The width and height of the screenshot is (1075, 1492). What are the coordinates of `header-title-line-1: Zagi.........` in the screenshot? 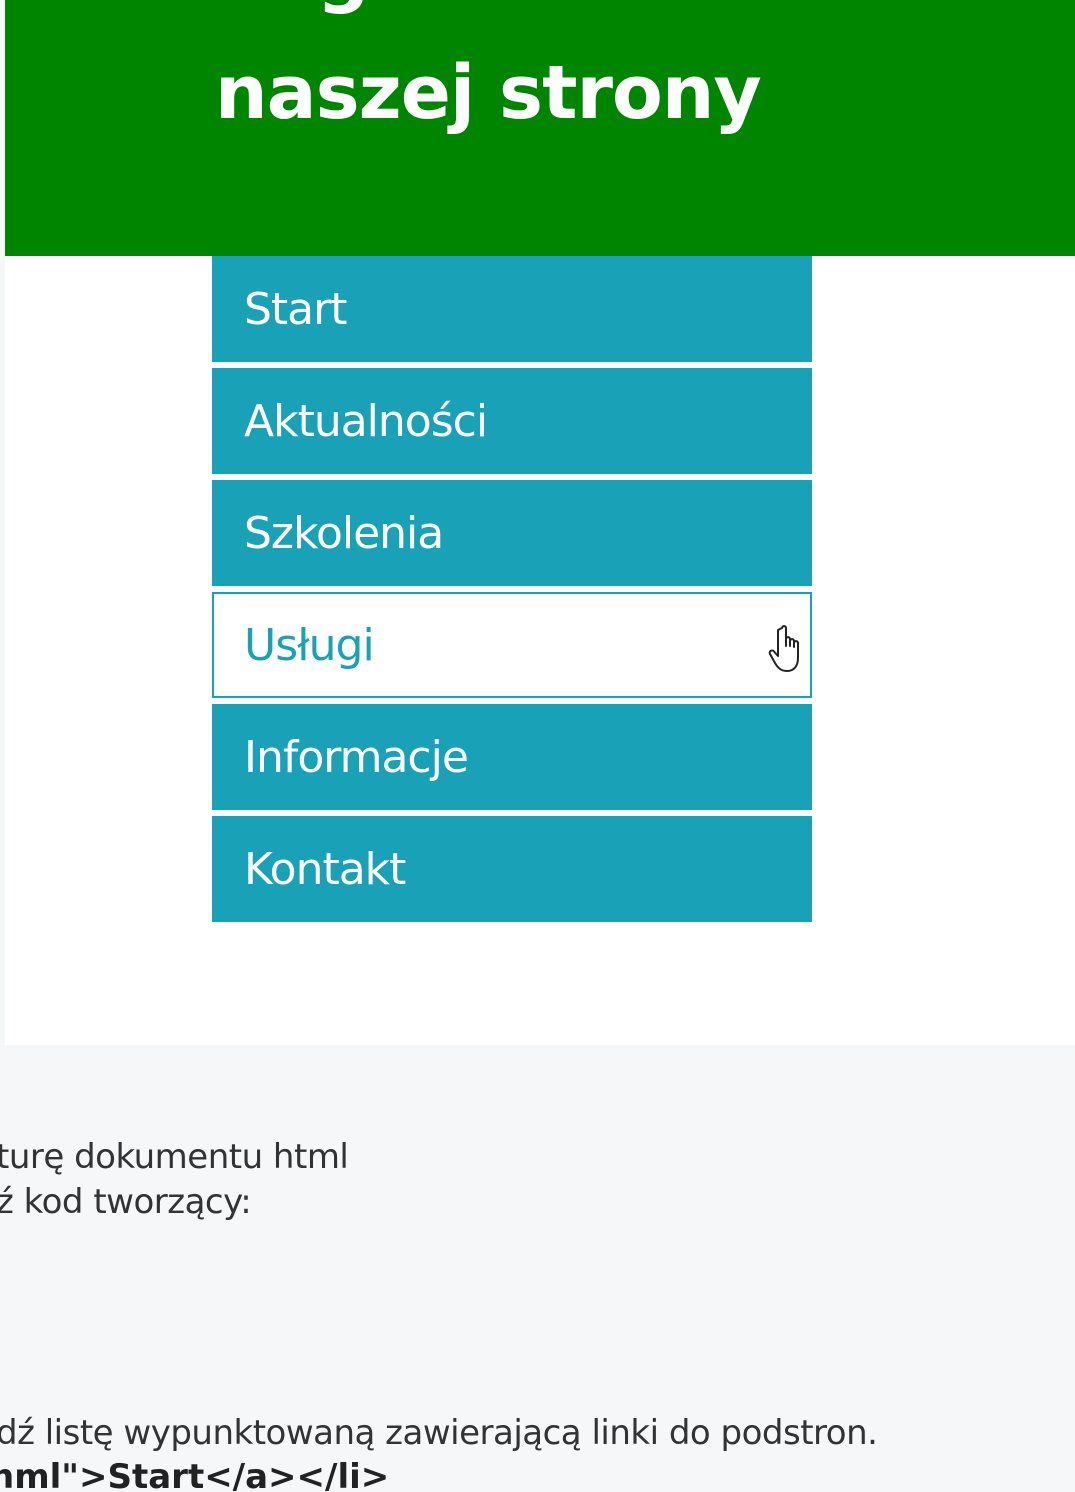 It's located at (426, 8).